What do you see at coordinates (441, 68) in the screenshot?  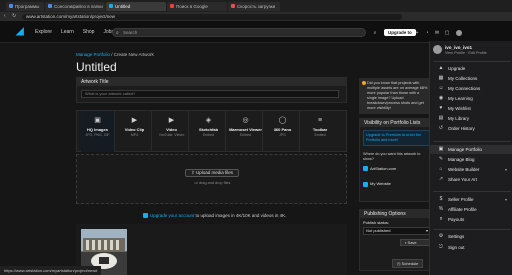 I see `upgrade-icon: ▲` at bounding box center [441, 68].